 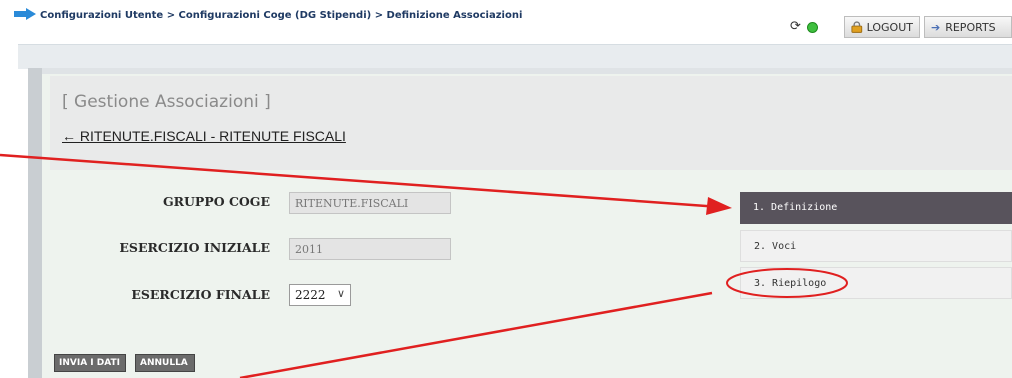 I want to click on esercizio-iniziale-field: 2011, so click(x=370, y=249).